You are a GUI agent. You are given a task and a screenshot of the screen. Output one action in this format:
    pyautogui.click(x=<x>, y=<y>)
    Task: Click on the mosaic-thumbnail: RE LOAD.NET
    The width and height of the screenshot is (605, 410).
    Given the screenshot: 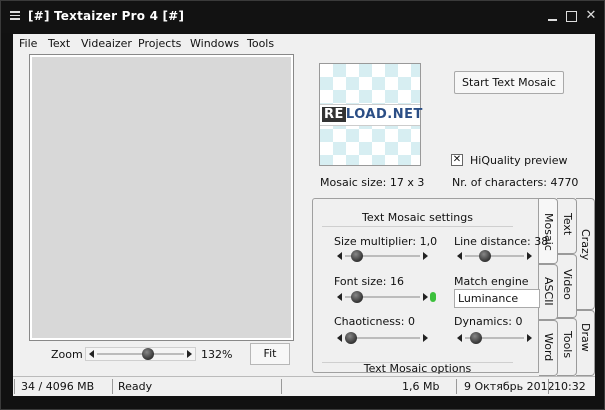 What is the action you would take?
    pyautogui.click(x=371, y=114)
    